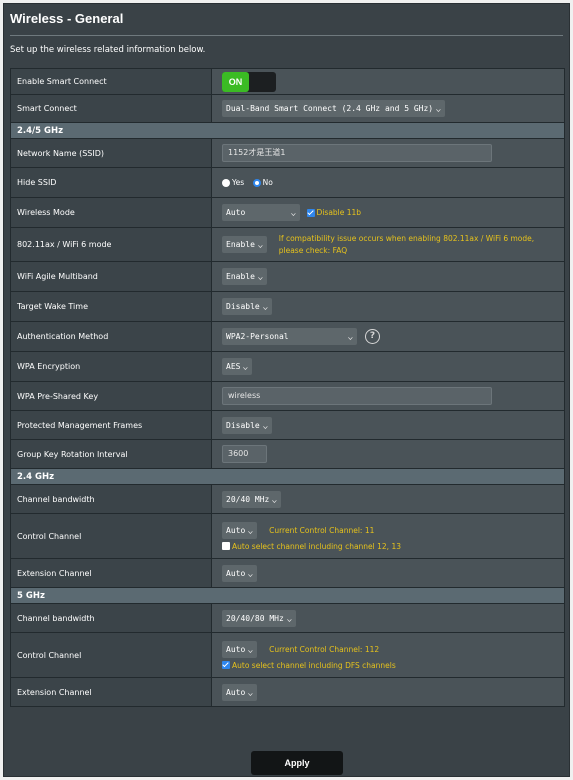 Image resolution: width=573 pixels, height=780 pixels. What do you see at coordinates (233, 366) in the screenshot?
I see `wpa-encryption-value: AES` at bounding box center [233, 366].